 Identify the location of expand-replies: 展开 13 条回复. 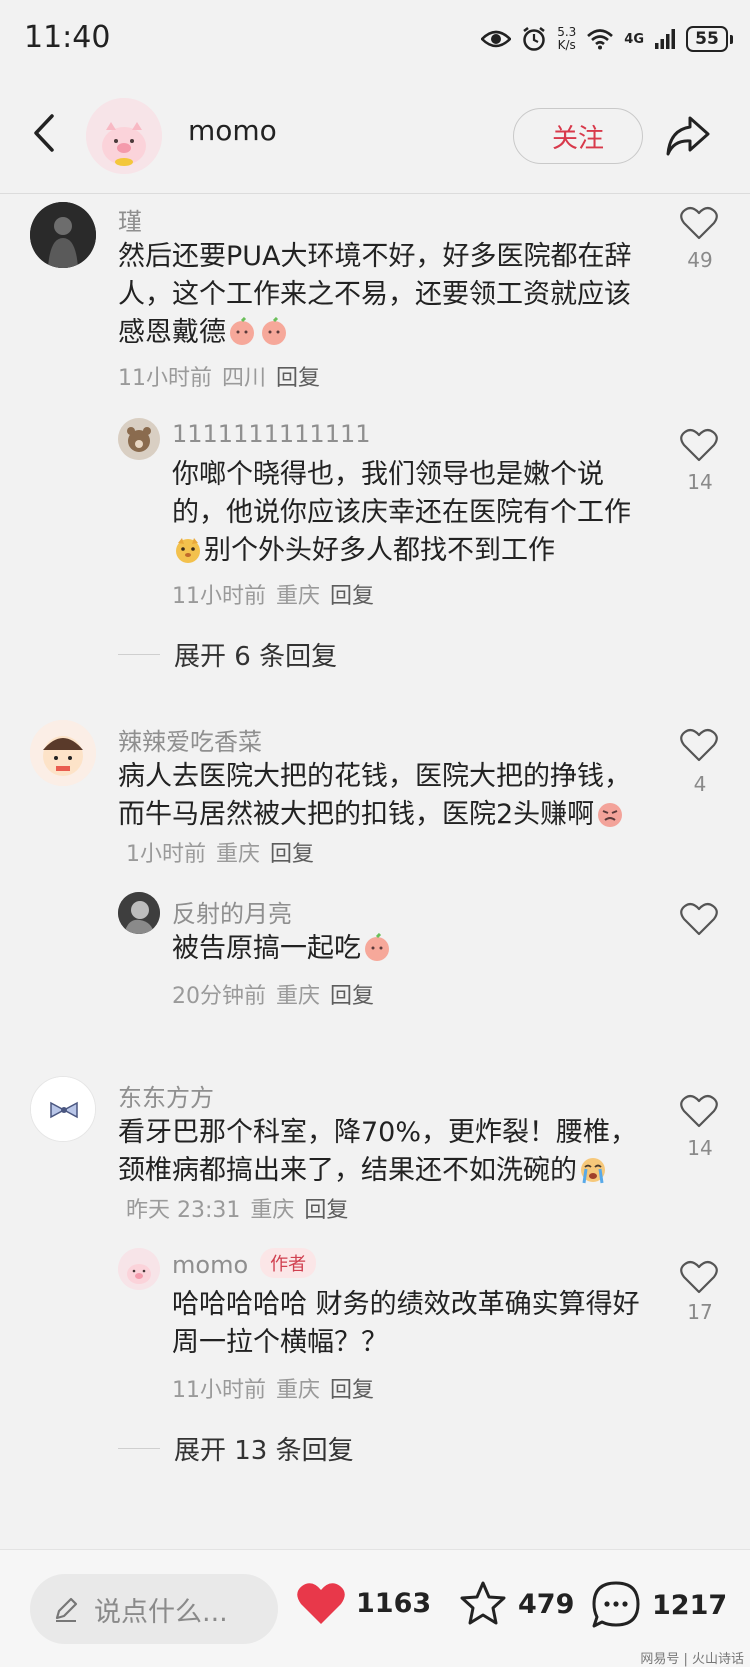
(236, 1448).